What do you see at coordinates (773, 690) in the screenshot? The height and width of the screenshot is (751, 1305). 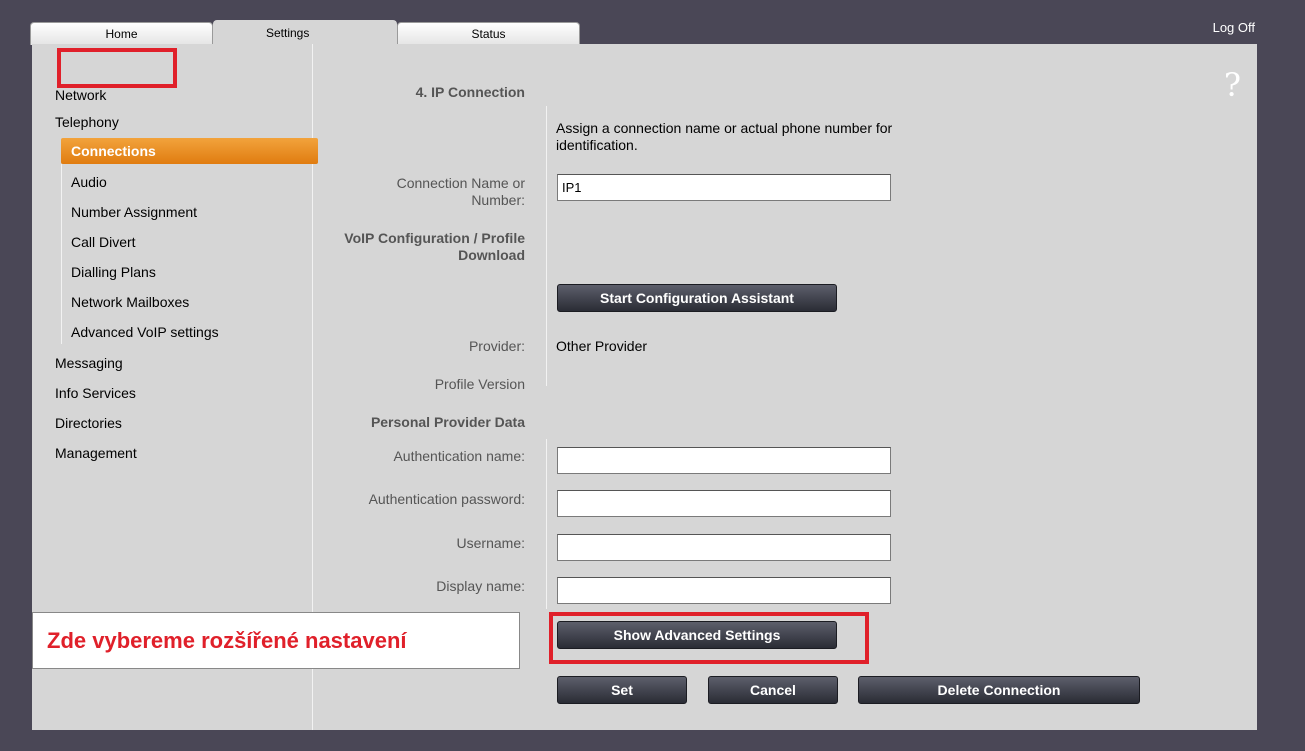 I see `cancel-button: Cancel` at bounding box center [773, 690].